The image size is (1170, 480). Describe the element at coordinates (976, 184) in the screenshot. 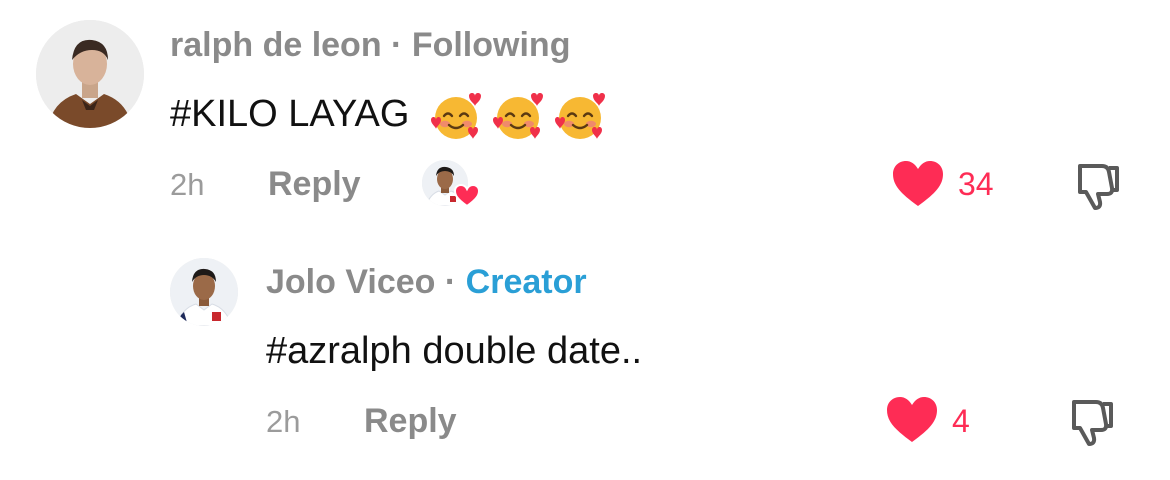

I see `like-count: 34` at that location.